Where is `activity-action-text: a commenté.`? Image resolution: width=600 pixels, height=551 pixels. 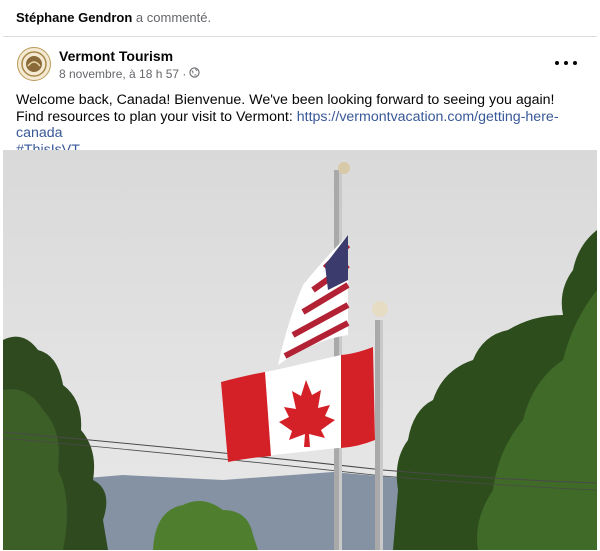
activity-action-text: a commenté. is located at coordinates (173, 17).